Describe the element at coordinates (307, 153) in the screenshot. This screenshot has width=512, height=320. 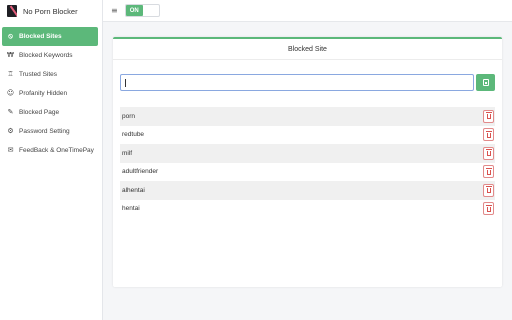
I see `list-item: milf` at that location.